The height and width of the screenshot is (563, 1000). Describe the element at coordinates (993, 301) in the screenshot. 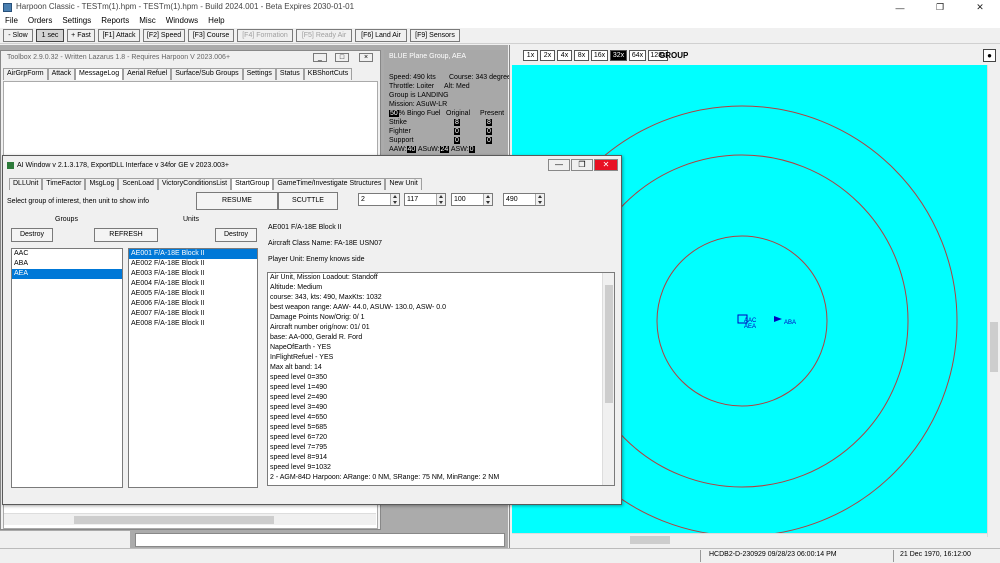

I see `map-vscroll` at that location.